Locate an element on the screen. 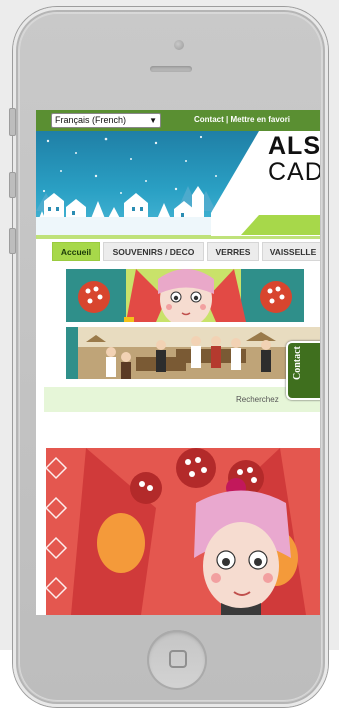  tab-souvenirs-deco: SOUVENIRS / DECO is located at coordinates (153, 251).